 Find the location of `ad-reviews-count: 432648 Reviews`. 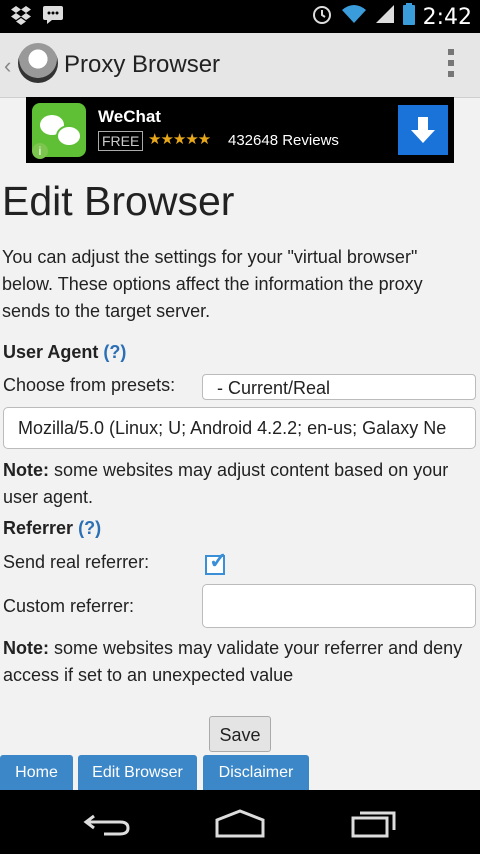

ad-reviews-count: 432648 Reviews is located at coordinates (283, 140).